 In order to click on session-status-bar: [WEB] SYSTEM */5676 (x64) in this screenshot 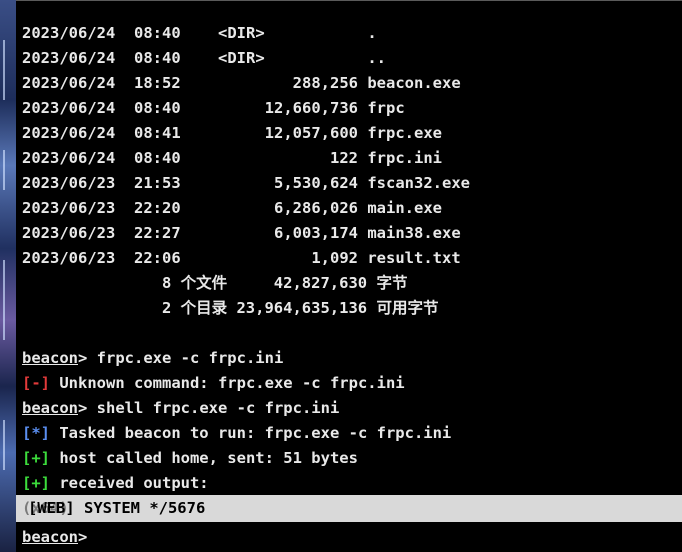, I will do `click(349, 508)`.